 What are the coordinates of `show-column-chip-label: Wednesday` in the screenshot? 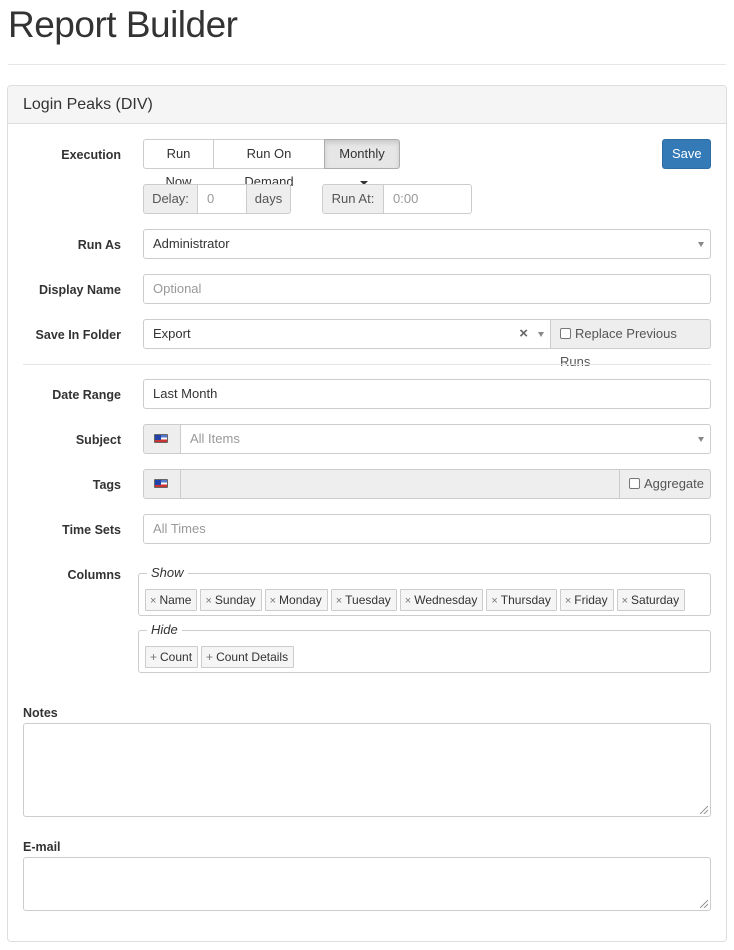 It's located at (446, 600).